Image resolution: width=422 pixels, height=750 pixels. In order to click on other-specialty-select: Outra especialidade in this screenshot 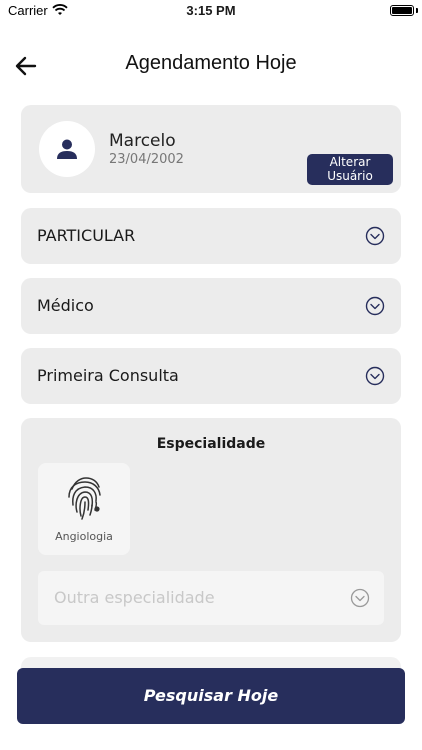, I will do `click(211, 598)`.